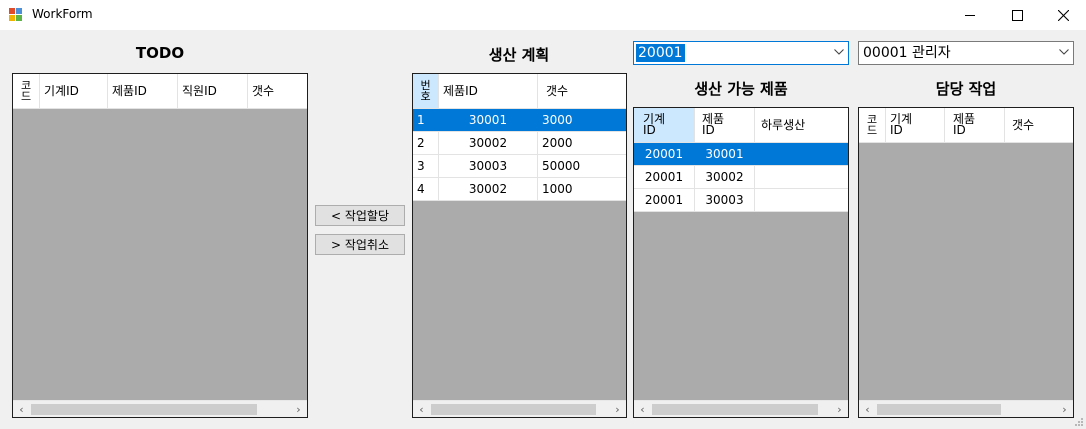 The height and width of the screenshot is (429, 1086). Describe the element at coordinates (966, 89) in the screenshot. I see `assigned-heading: 담당 작업` at that location.